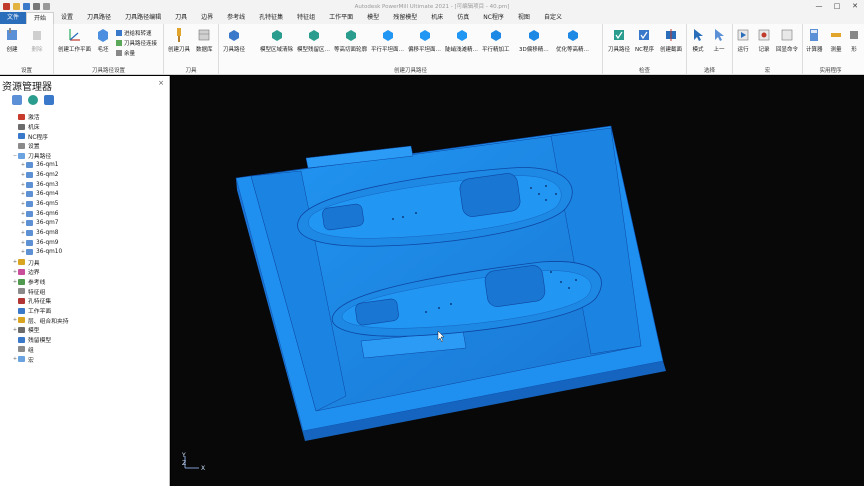 Image resolution: width=864 pixels, height=486 pixels. I want to click on tree-item-label: 设置, so click(34, 147).